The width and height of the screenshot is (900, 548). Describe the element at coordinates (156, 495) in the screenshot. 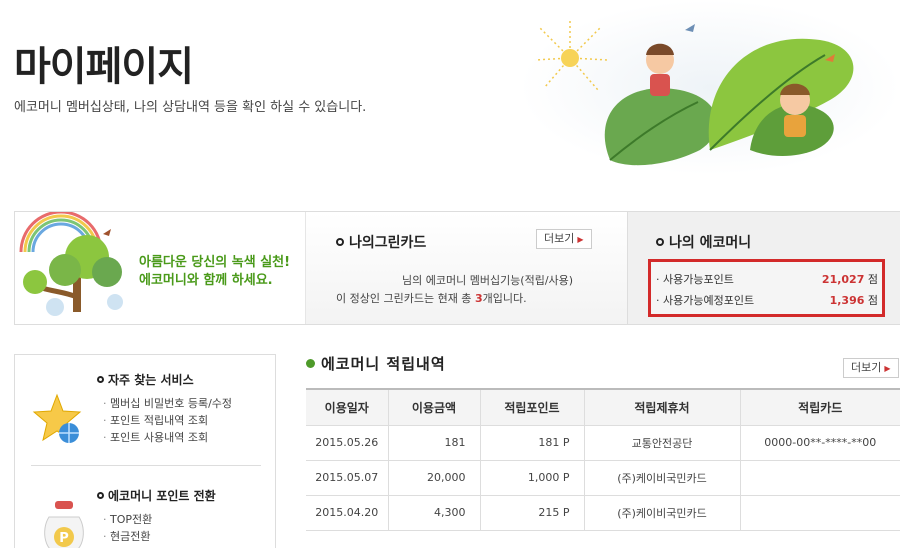

I see `point-convert-title: 에코머니 포인트 전환` at that location.